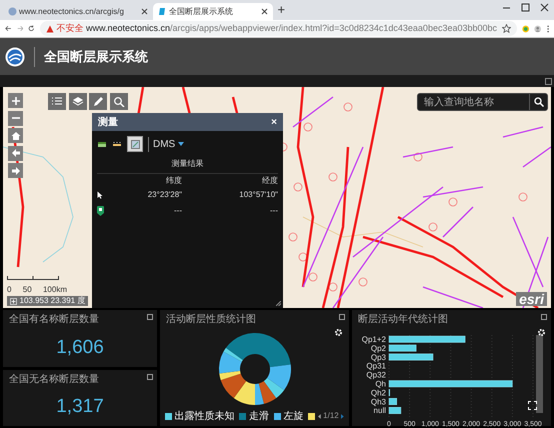  Describe the element at coordinates (376, 366) in the screenshot. I see `axis-label: Qp31` at that location.